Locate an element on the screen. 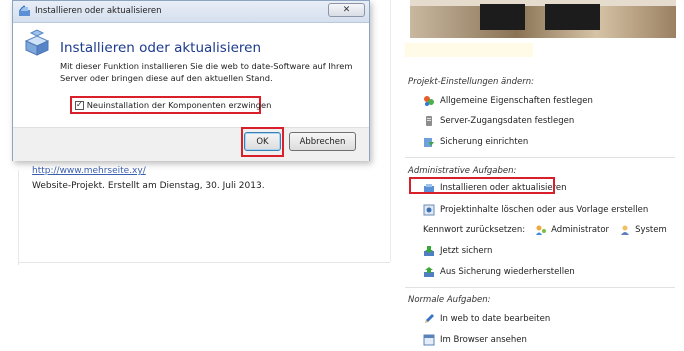 The image size is (684, 351). server-icon is located at coordinates (429, 121).